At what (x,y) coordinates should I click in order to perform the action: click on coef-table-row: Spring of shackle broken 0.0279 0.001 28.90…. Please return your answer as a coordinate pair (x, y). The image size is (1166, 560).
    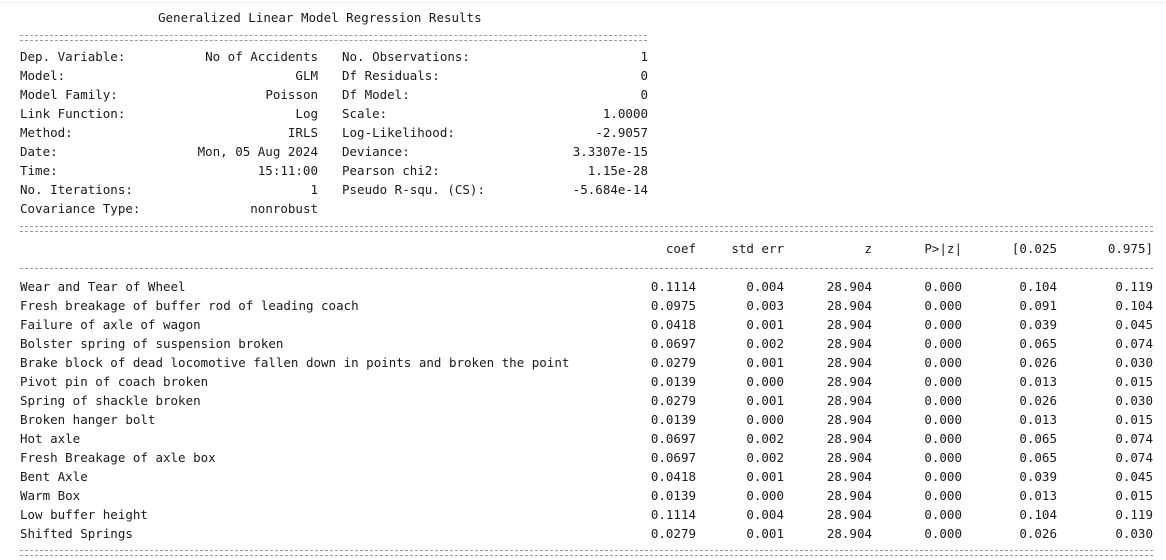
    Looking at the image, I should click on (583, 400).